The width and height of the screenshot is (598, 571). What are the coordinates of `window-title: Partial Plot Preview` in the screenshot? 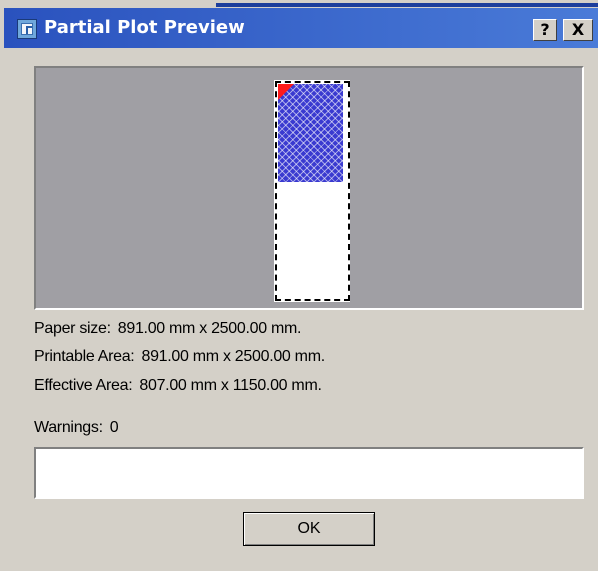 It's located at (144, 27).